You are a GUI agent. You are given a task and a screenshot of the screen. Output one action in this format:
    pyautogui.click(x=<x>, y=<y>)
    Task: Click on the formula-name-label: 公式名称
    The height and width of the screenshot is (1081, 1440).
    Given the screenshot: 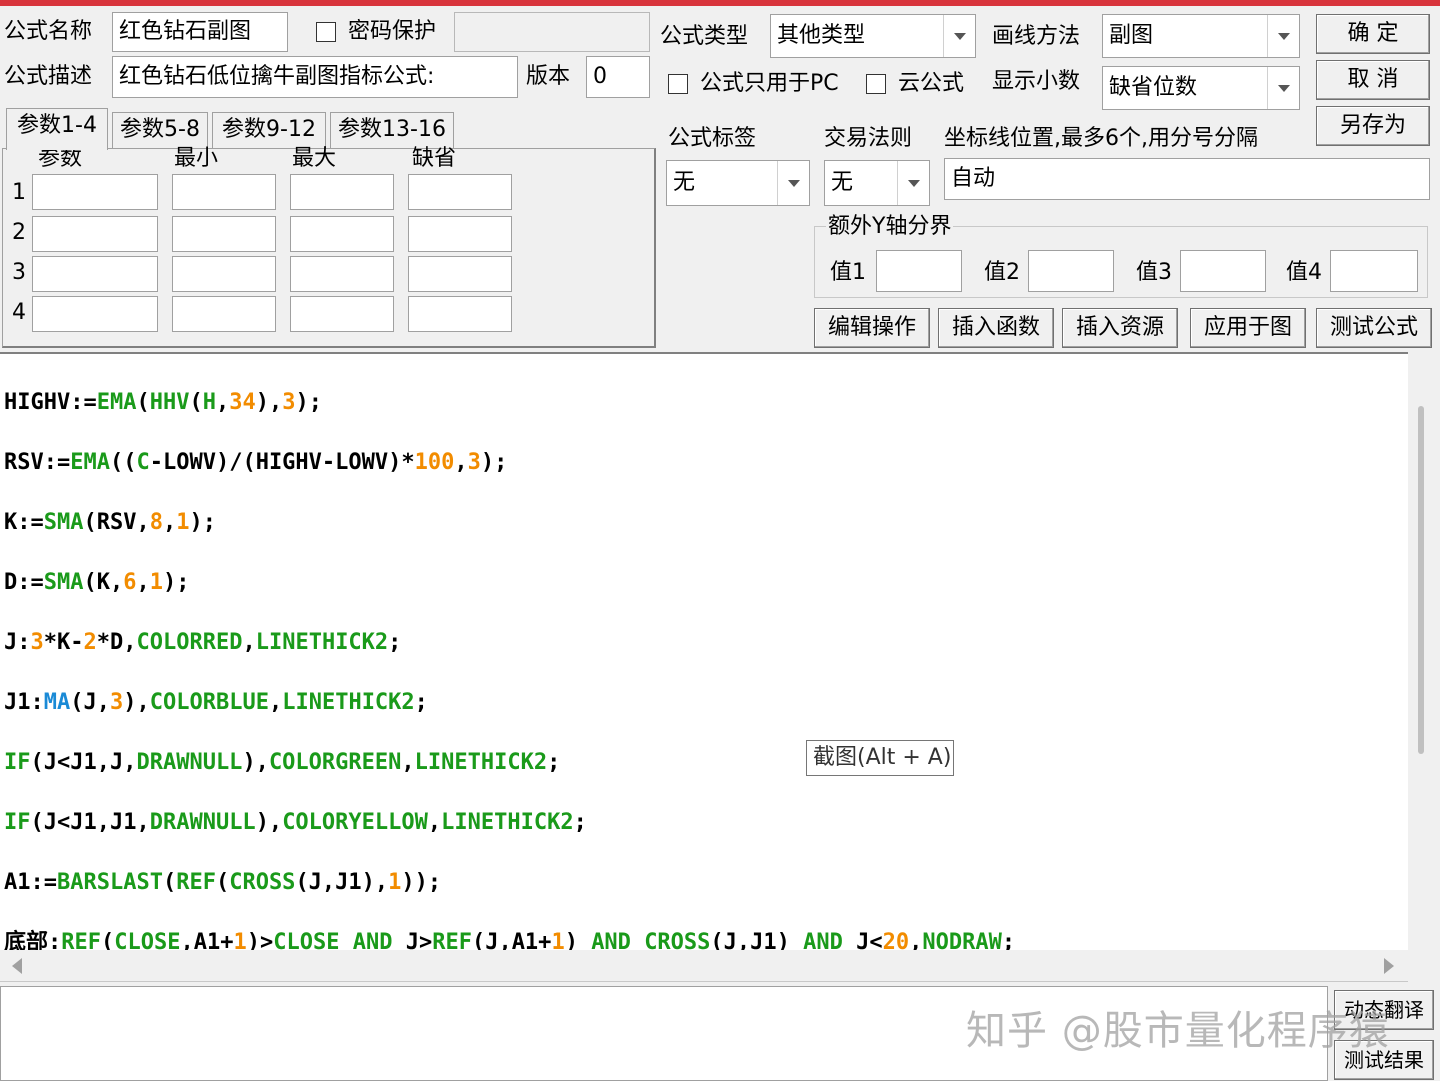 What is the action you would take?
    pyautogui.click(x=48, y=31)
    